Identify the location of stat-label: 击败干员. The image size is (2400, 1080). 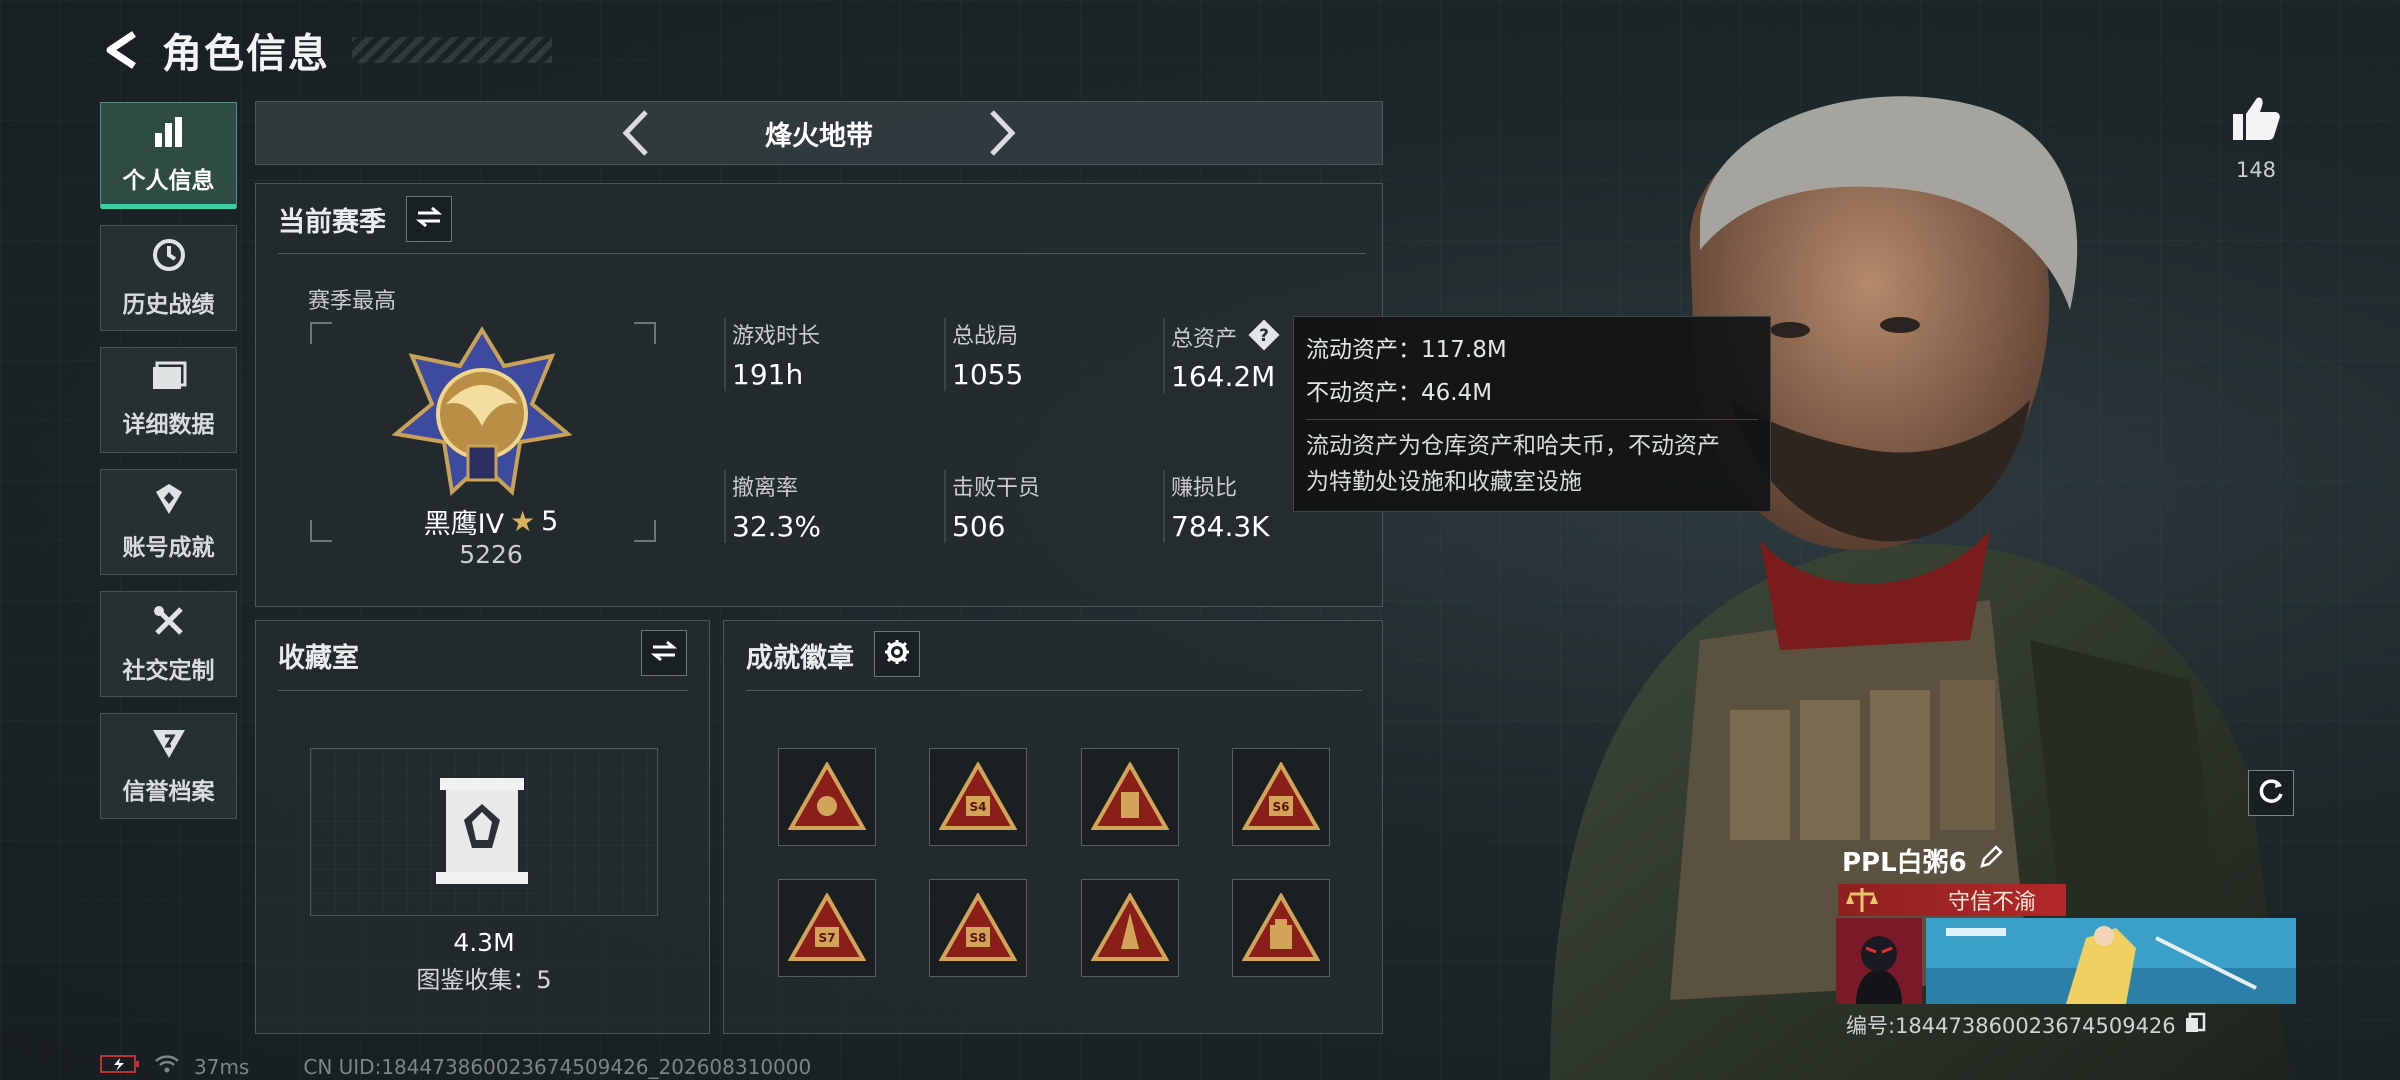
(996, 488).